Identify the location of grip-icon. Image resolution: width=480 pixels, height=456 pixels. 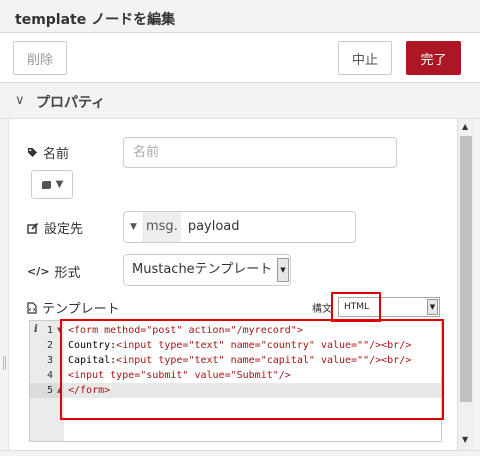
(4, 363).